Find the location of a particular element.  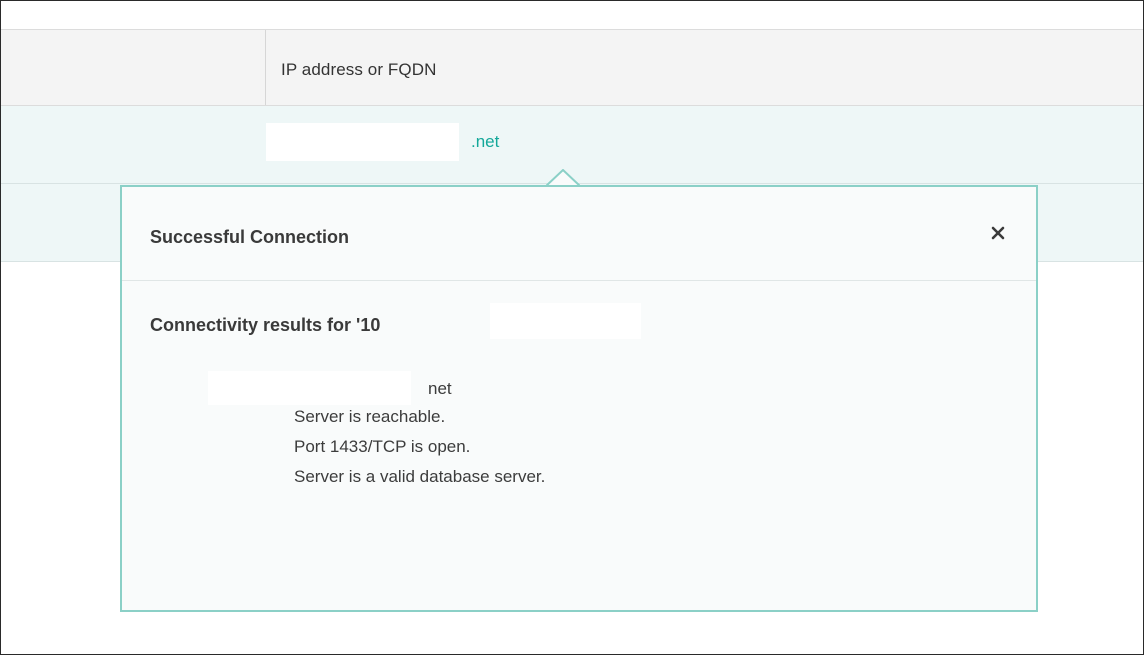

table-header: IP address or FQDN is located at coordinates (572, 67).